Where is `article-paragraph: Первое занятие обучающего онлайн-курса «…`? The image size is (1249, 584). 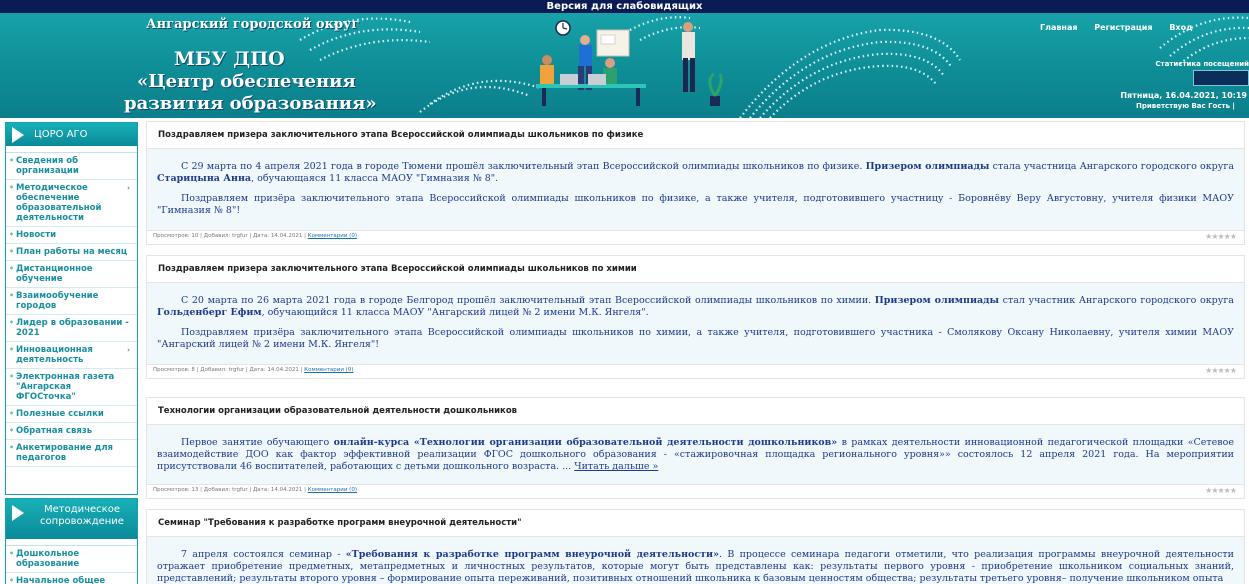
article-paragraph: Первое занятие обучающего онлайн-курса «… is located at coordinates (695, 454).